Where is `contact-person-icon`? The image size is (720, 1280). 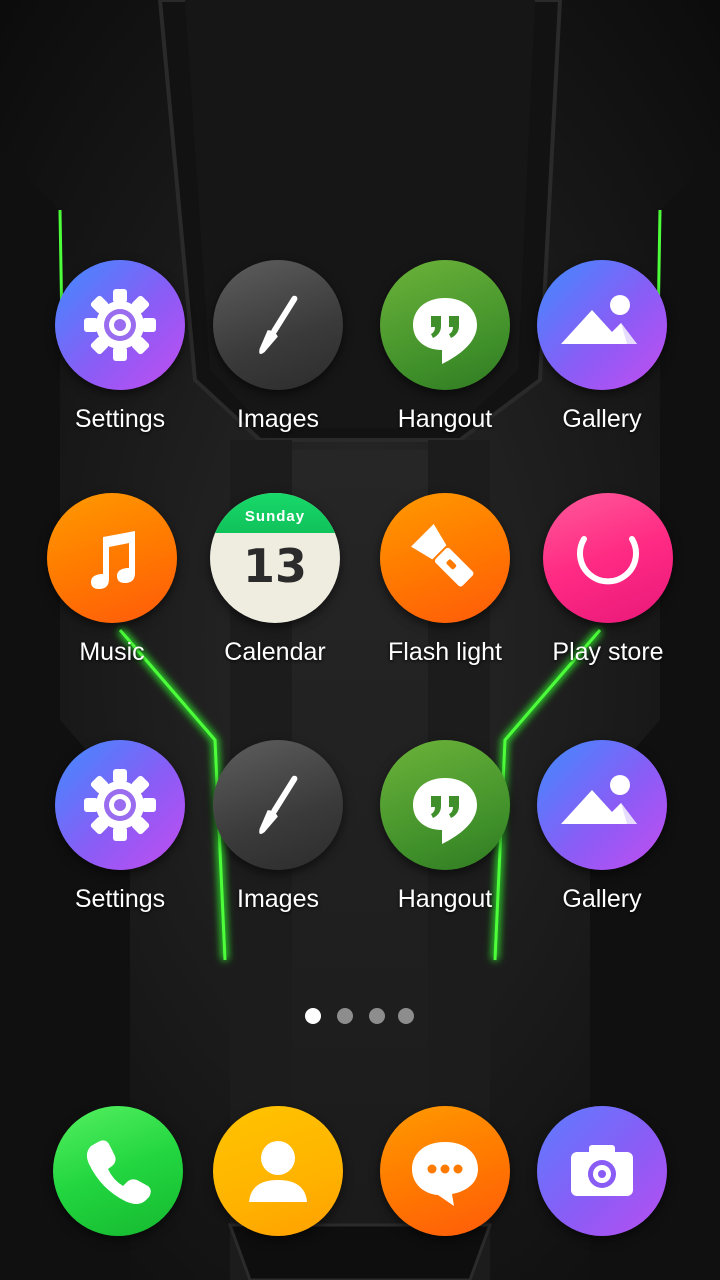
contact-person-icon is located at coordinates (278, 1171).